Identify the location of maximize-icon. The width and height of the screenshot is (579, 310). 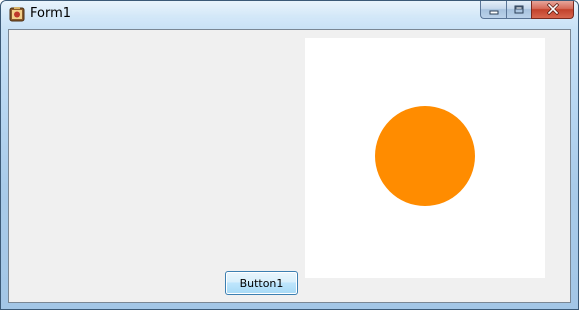
(519, 10).